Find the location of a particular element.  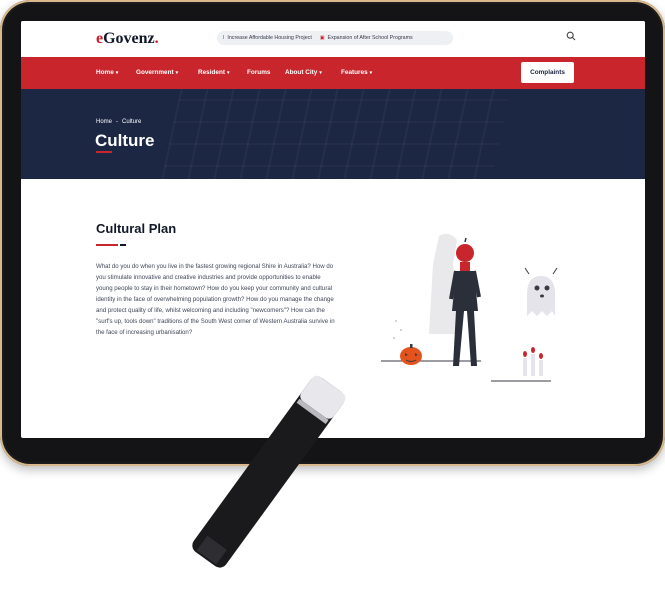

nav-item-forums: Forums is located at coordinates (258, 72).